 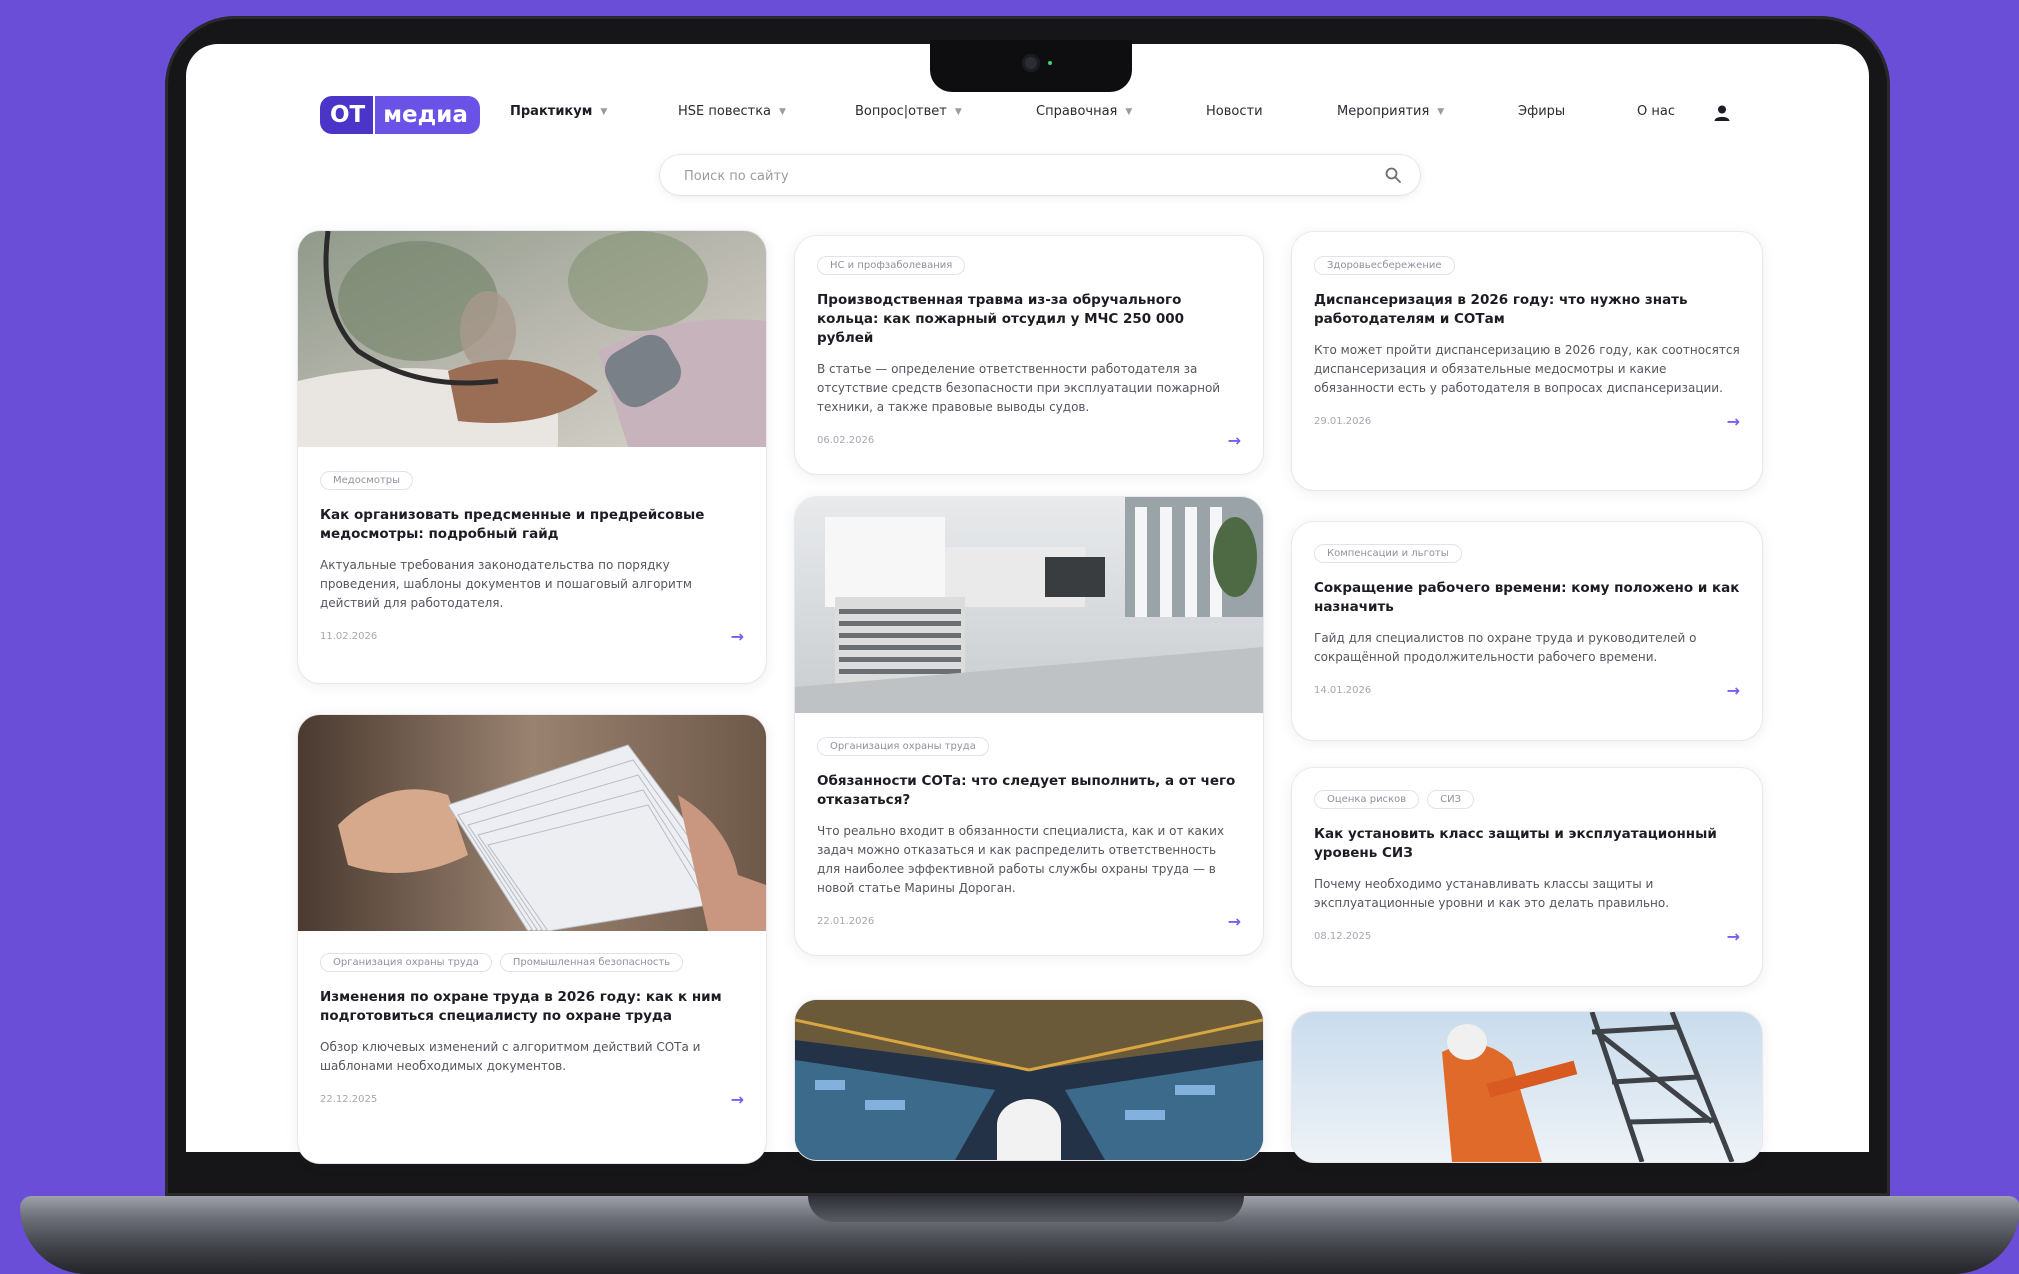 I want to click on tag: Здоровьесбережение, so click(x=1384, y=265).